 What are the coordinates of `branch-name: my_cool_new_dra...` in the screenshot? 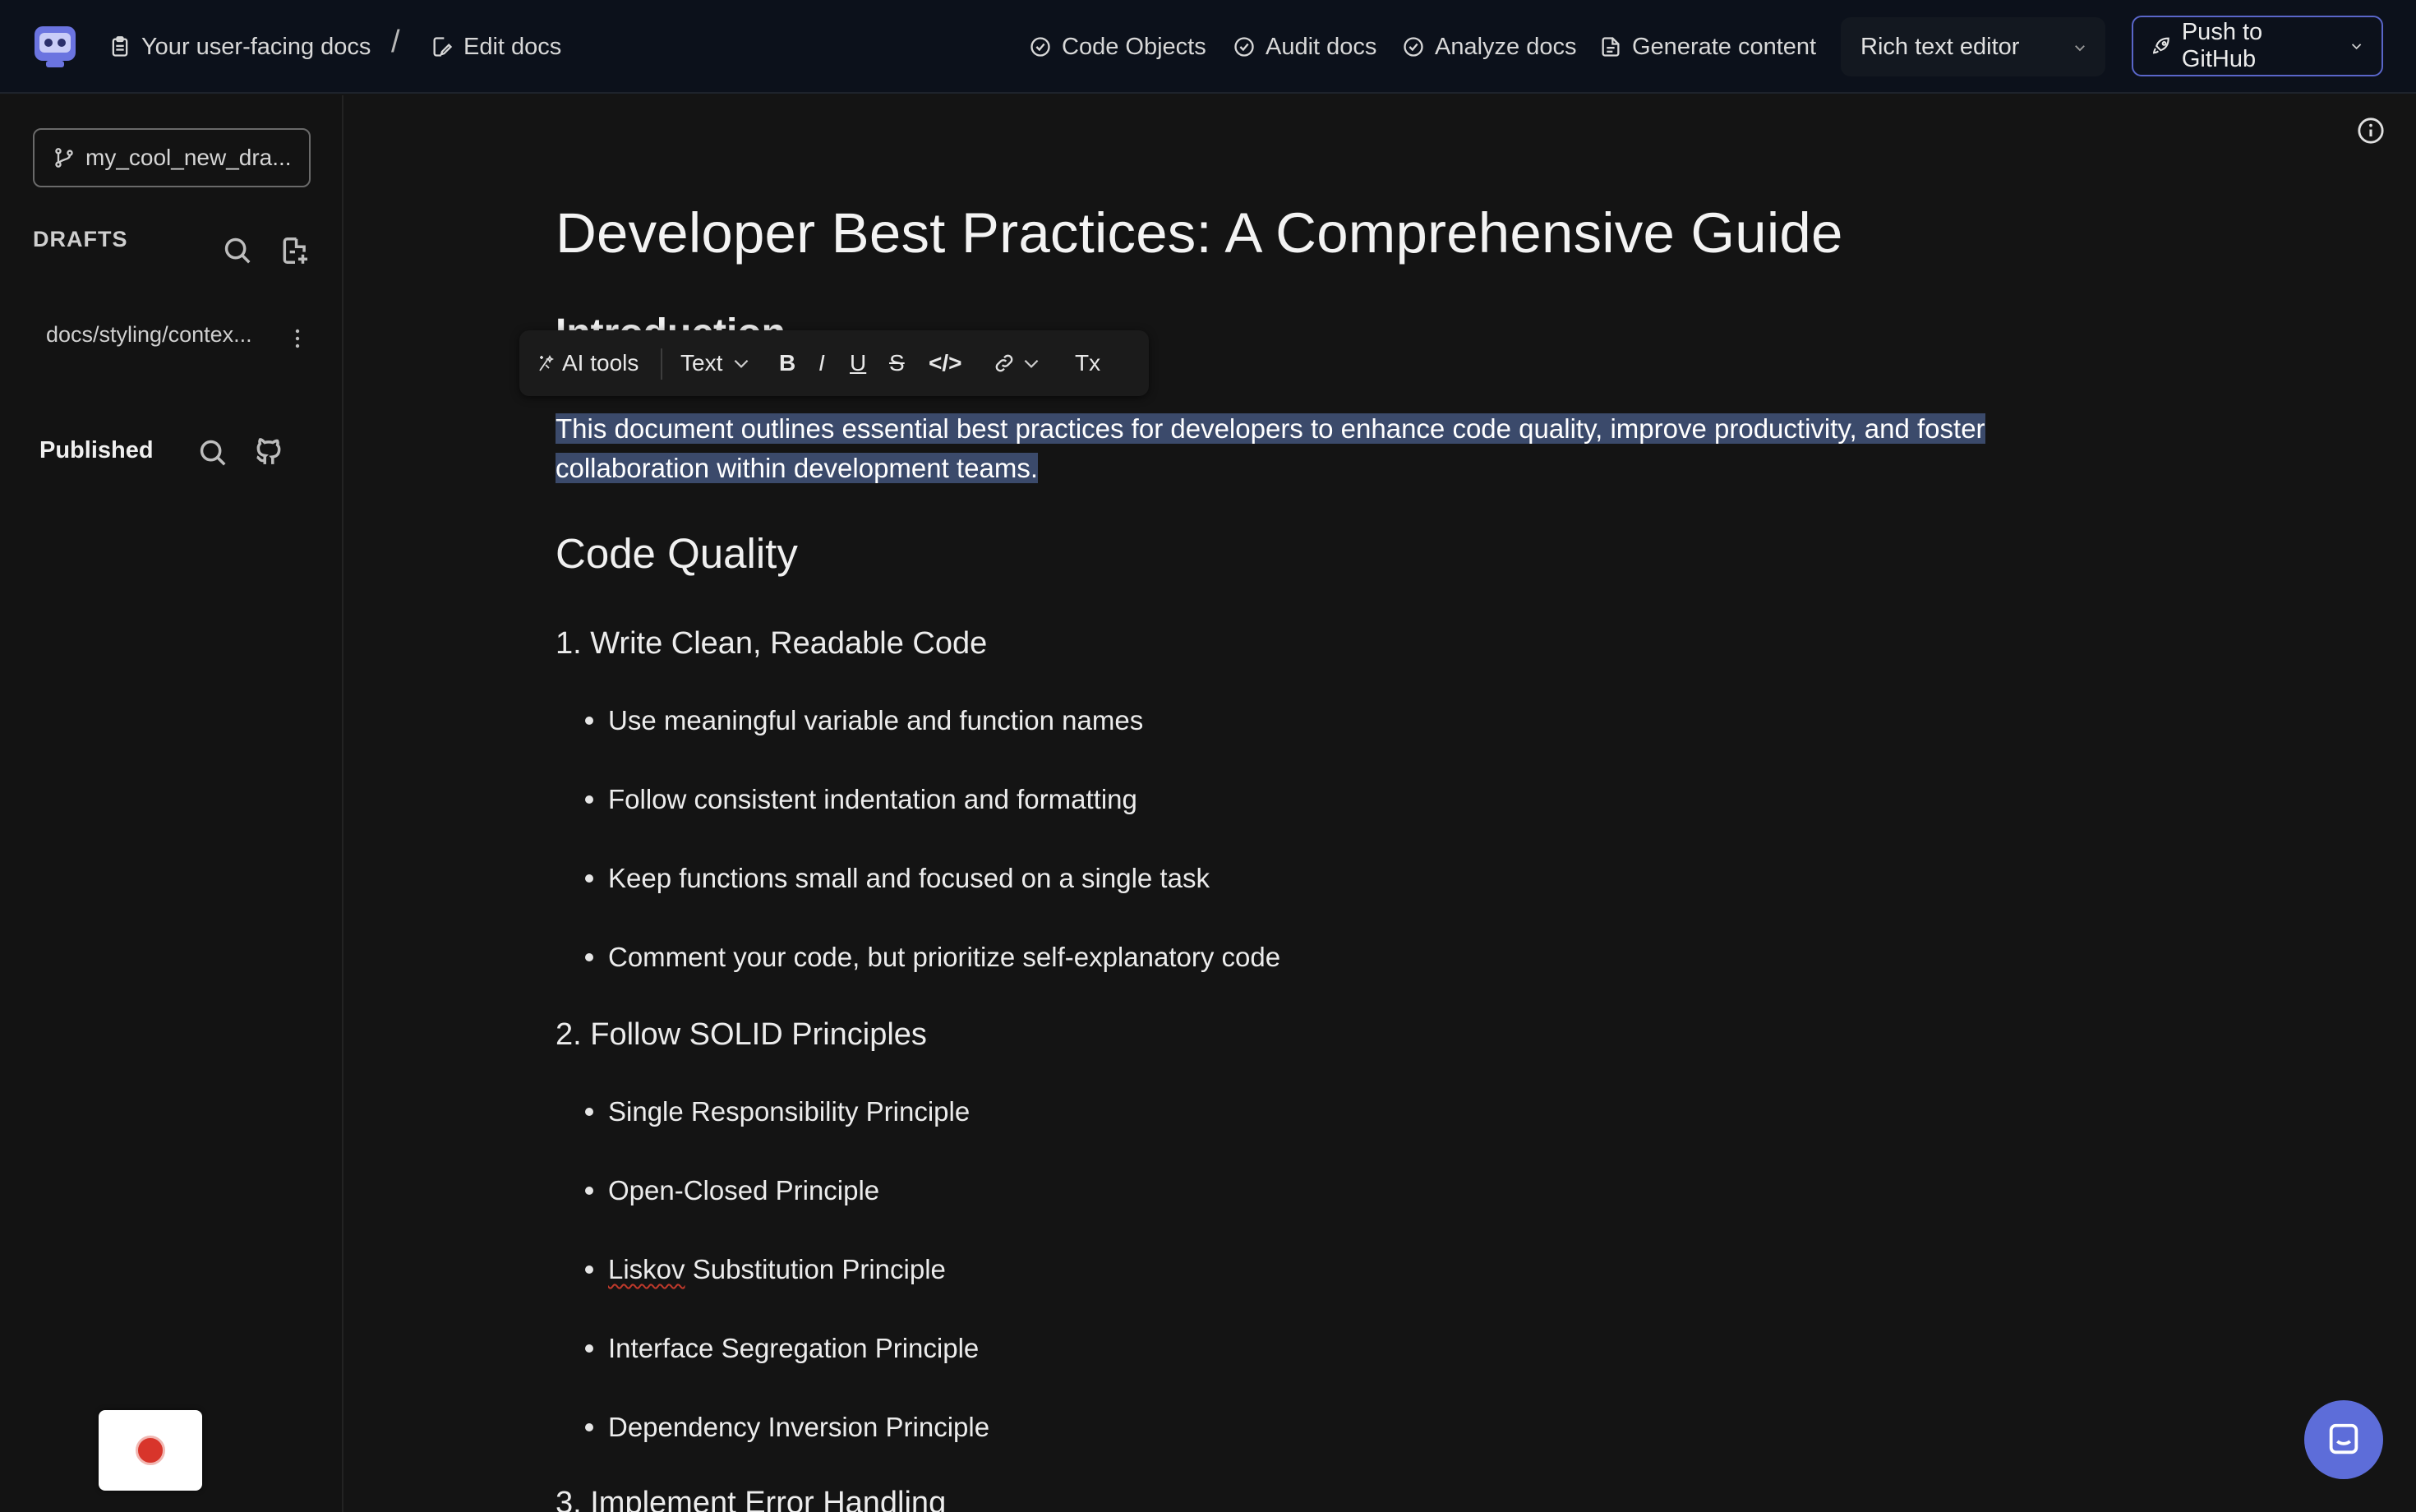 It's located at (189, 158).